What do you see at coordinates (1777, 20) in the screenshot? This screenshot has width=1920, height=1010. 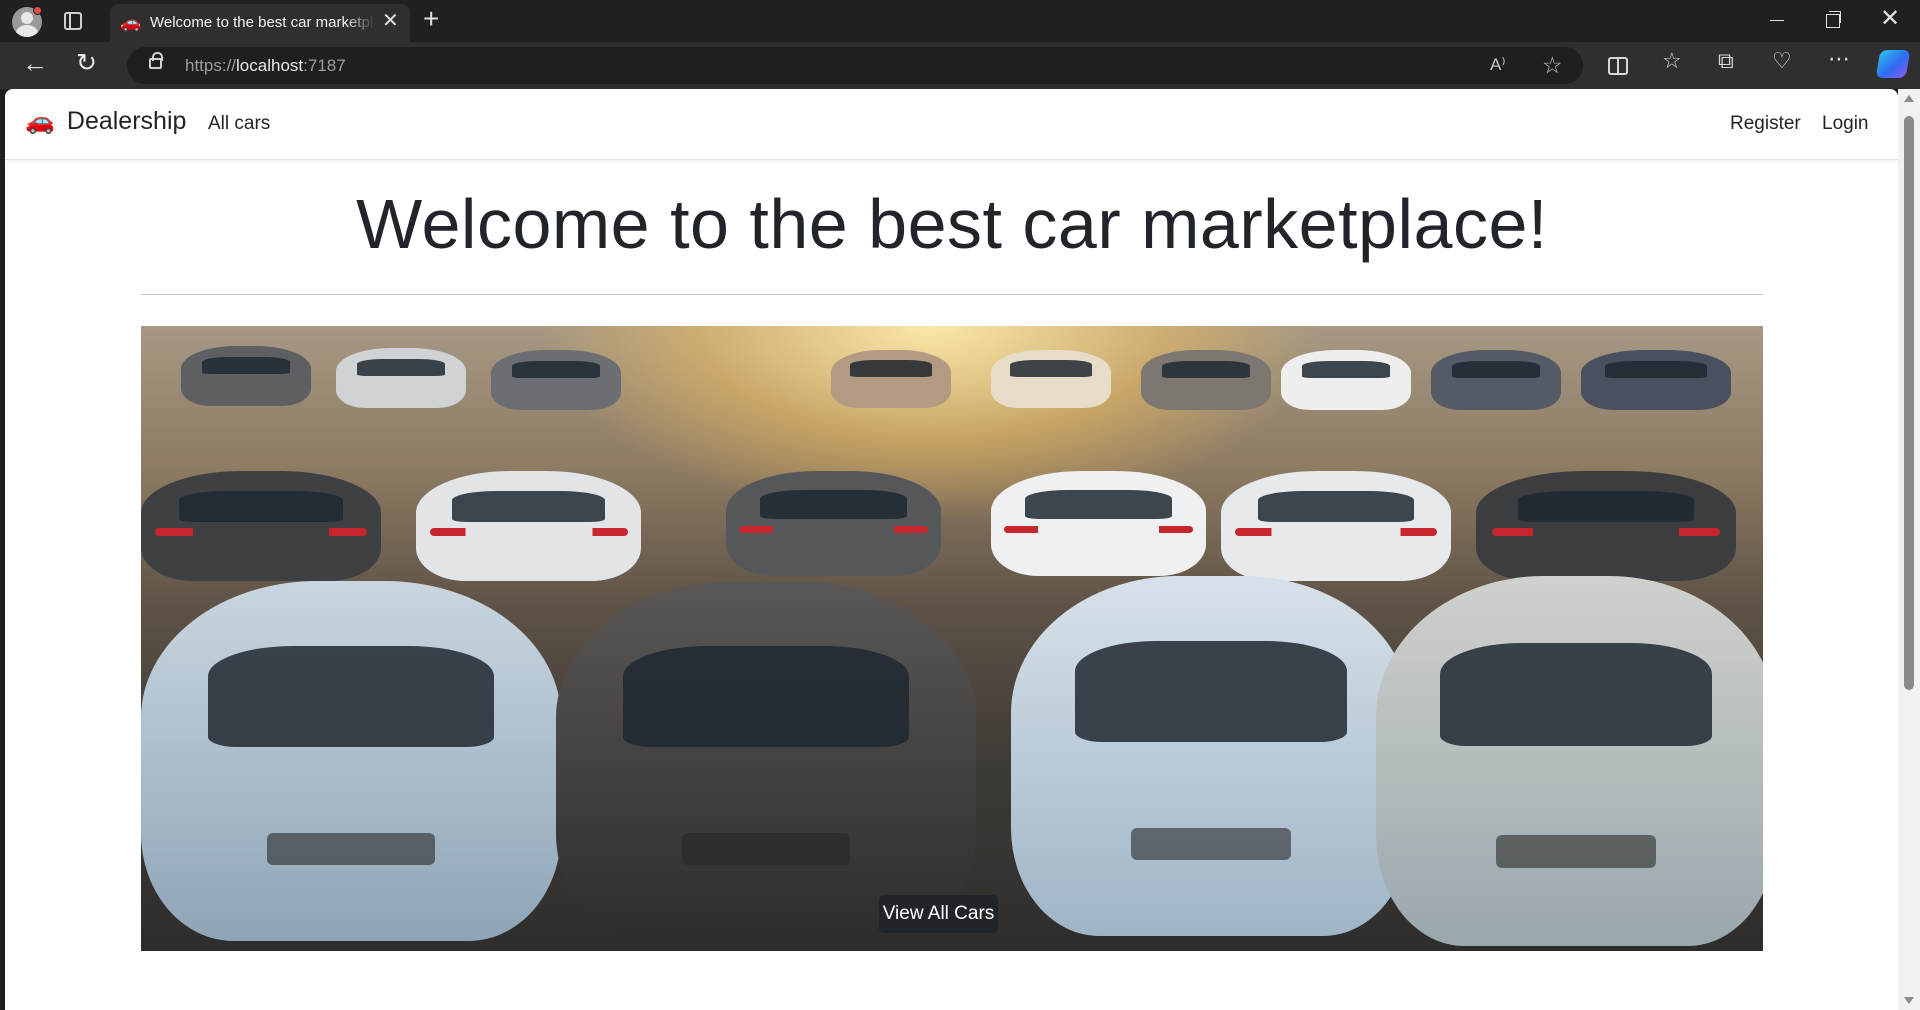 I see `minimize-icon` at bounding box center [1777, 20].